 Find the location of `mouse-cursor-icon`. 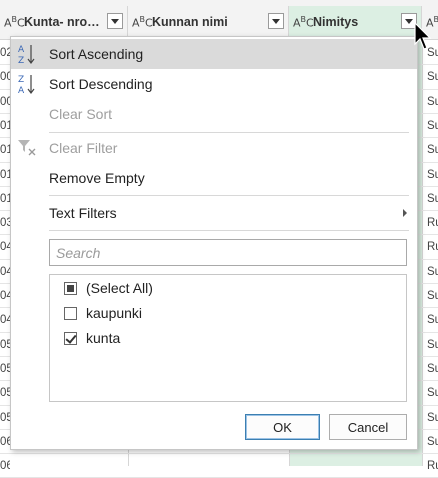

mouse-cursor-icon is located at coordinates (423, 36).